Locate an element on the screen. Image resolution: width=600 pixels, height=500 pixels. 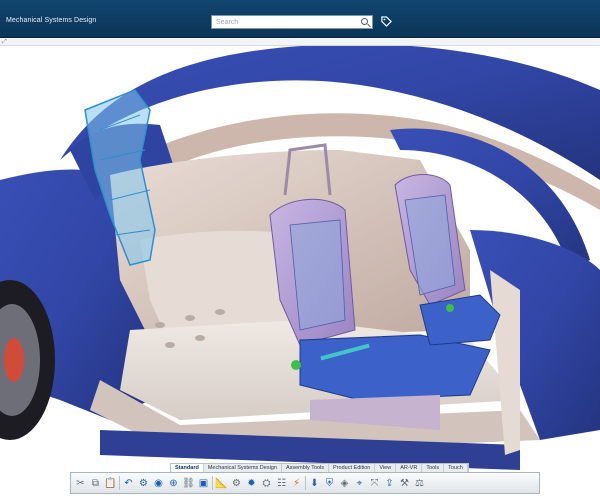
search-input: Search is located at coordinates (292, 22).